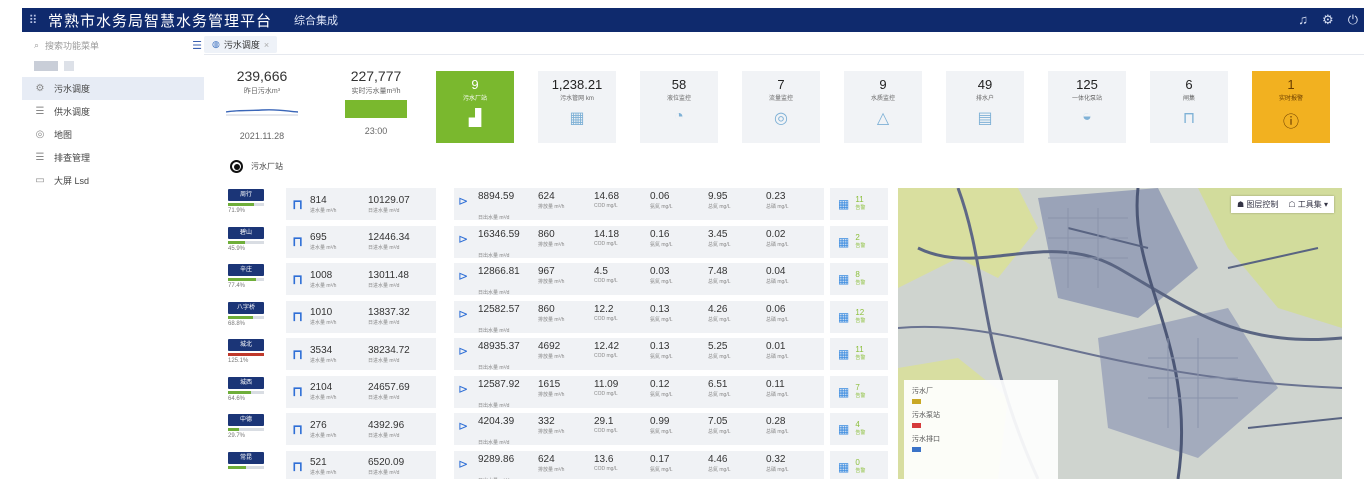 The height and width of the screenshot is (479, 1364). I want to click on cod-value: 11.09, so click(606, 384).